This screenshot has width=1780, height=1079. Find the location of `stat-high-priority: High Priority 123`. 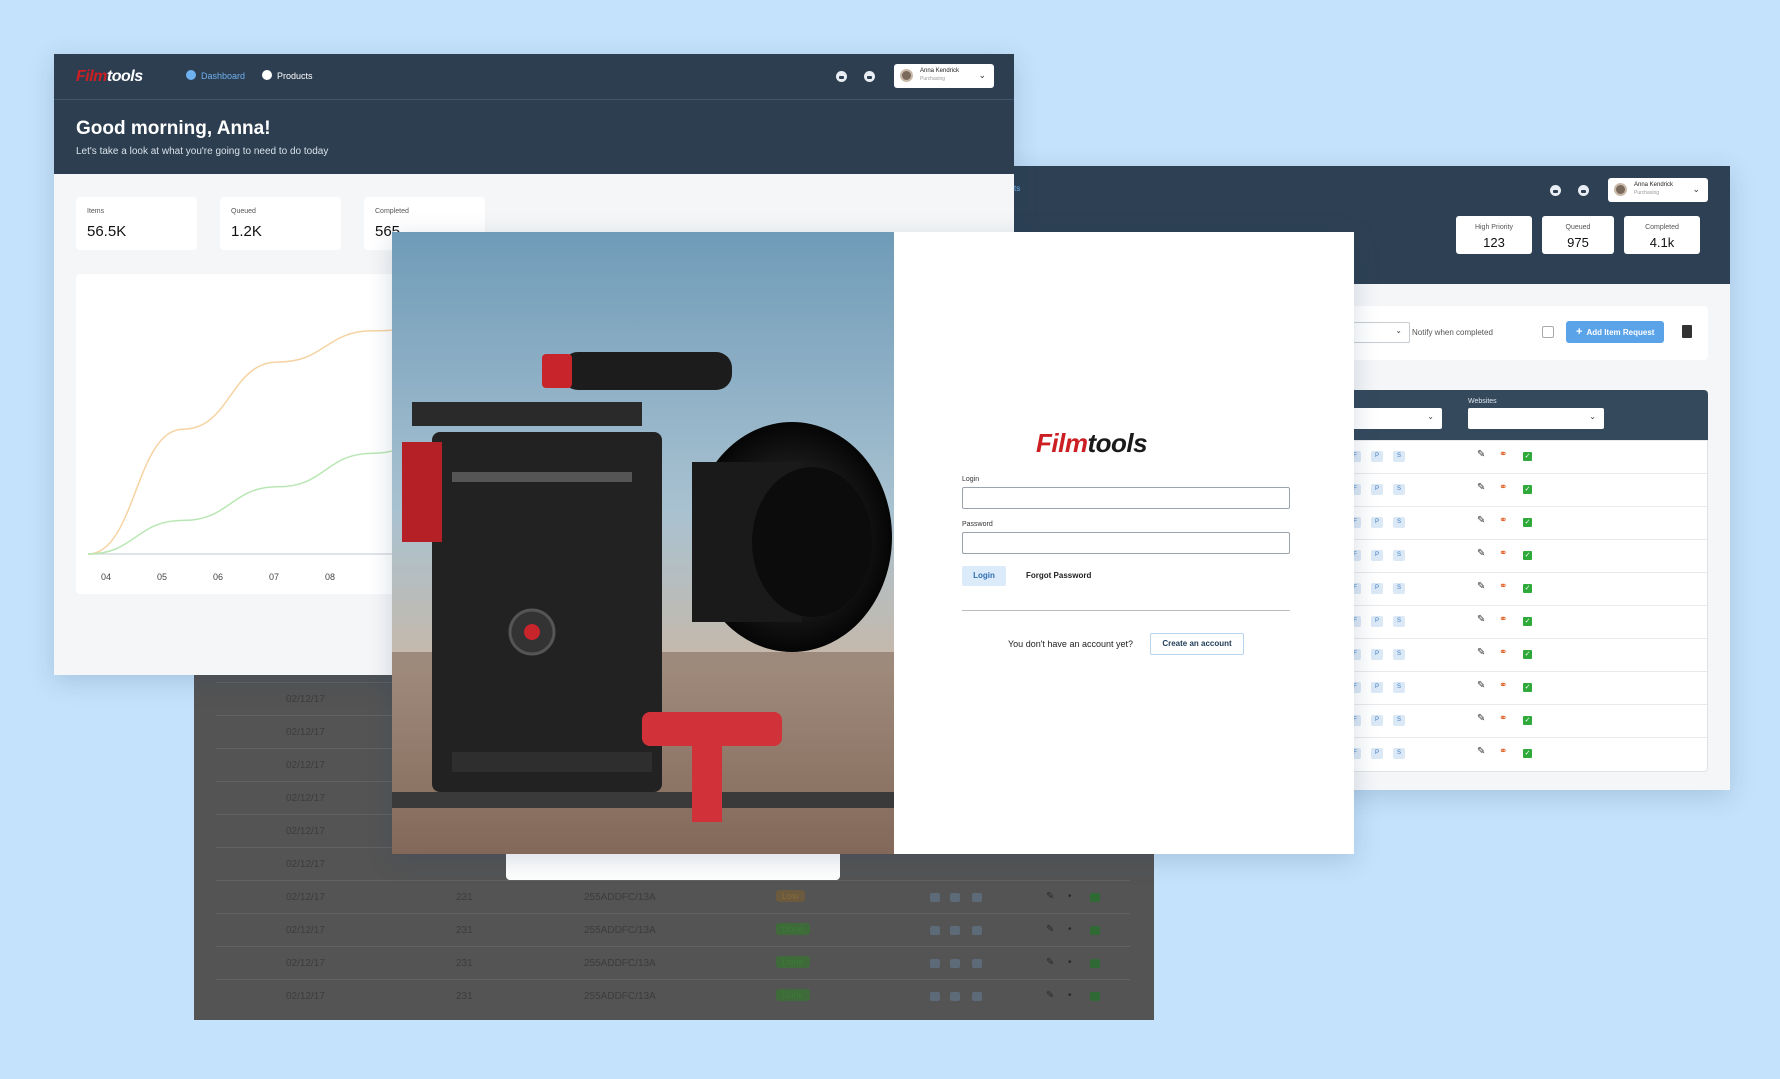

stat-high-priority: High Priority 123 is located at coordinates (1494, 235).